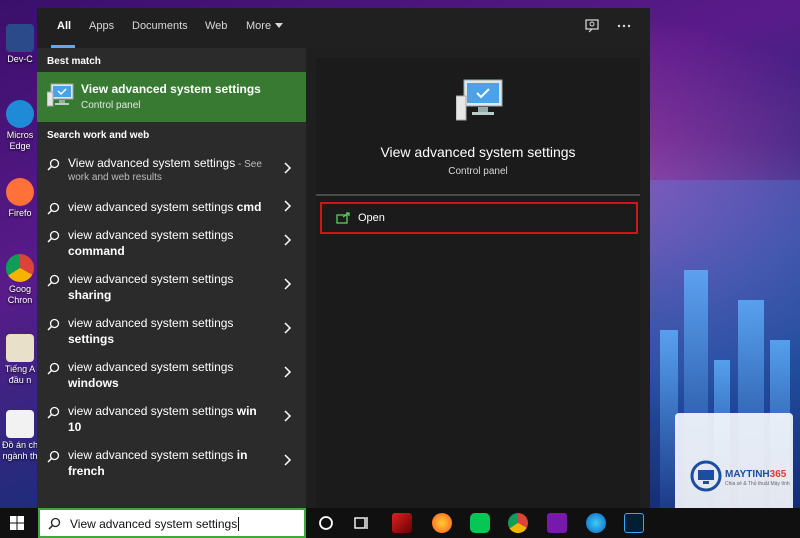 The width and height of the screenshot is (800, 538). I want to click on web-result-item: view advanced system settings in french, so click(171, 468).